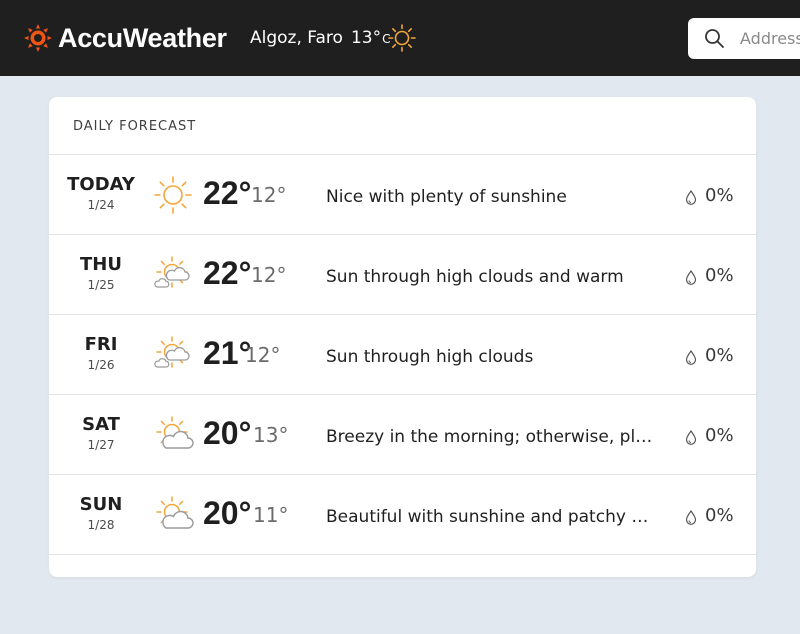 The width and height of the screenshot is (800, 634). I want to click on day-date: 1/28, so click(101, 525).